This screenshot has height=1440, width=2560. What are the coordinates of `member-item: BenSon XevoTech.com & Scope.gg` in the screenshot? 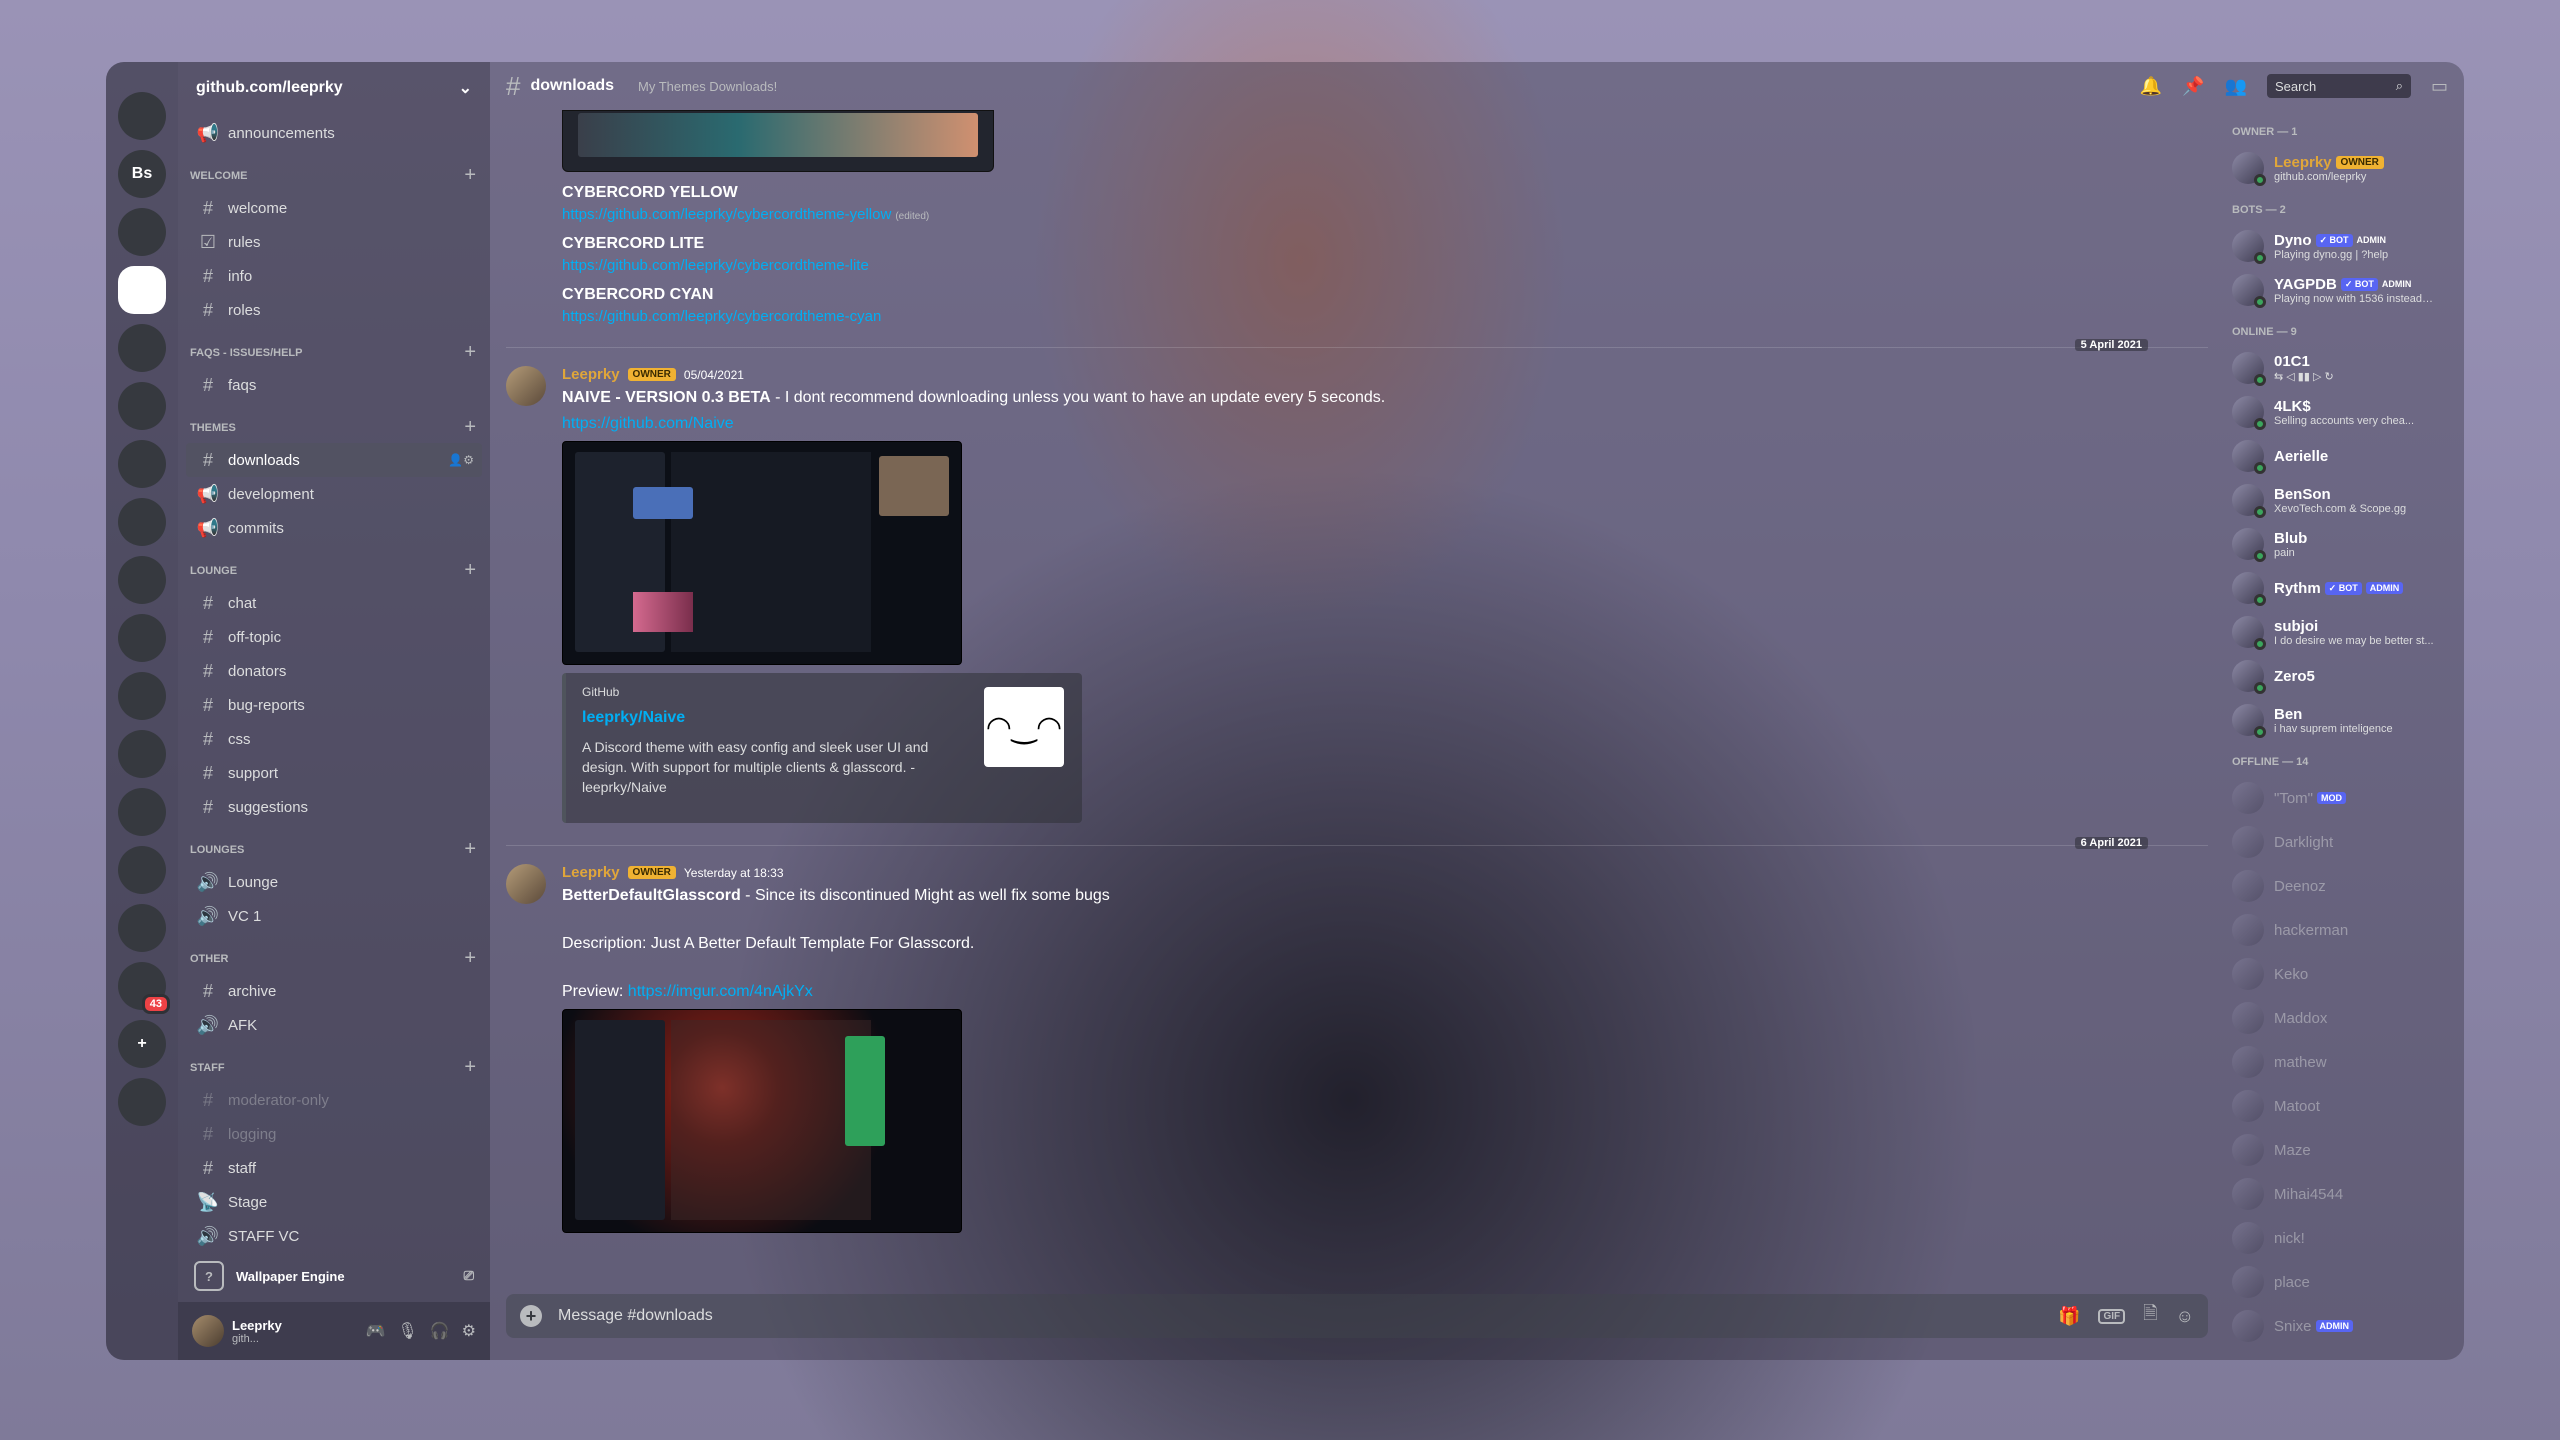 It's located at (2342, 500).